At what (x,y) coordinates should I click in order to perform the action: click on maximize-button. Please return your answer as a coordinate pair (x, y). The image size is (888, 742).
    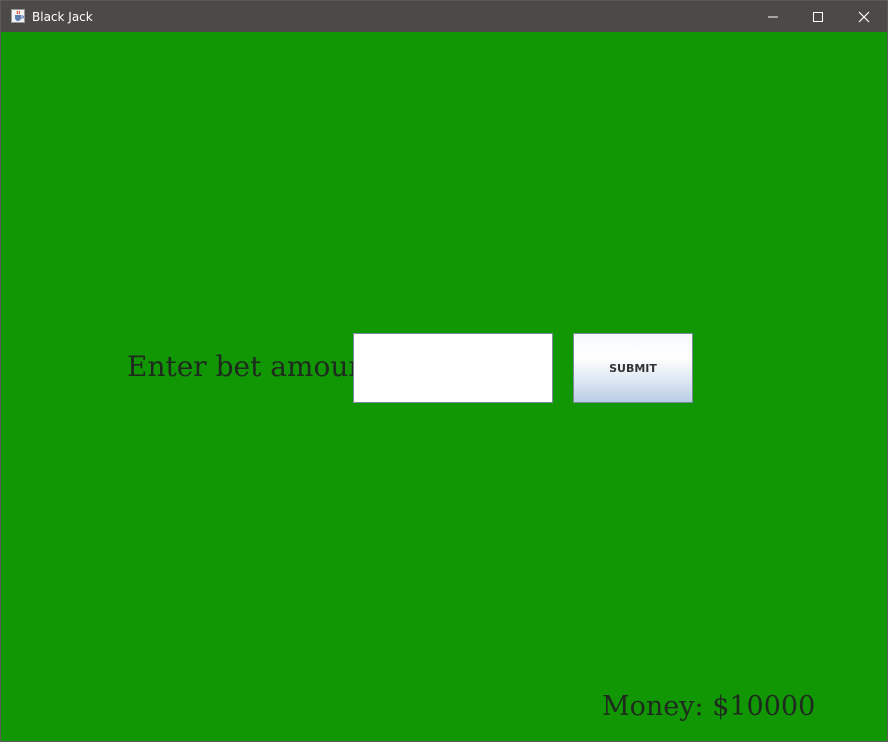
    Looking at the image, I should click on (818, 16).